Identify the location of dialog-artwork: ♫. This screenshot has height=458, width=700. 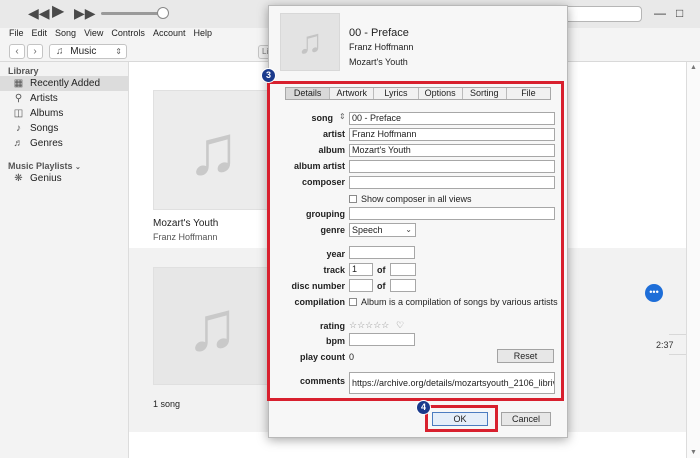
(310, 42).